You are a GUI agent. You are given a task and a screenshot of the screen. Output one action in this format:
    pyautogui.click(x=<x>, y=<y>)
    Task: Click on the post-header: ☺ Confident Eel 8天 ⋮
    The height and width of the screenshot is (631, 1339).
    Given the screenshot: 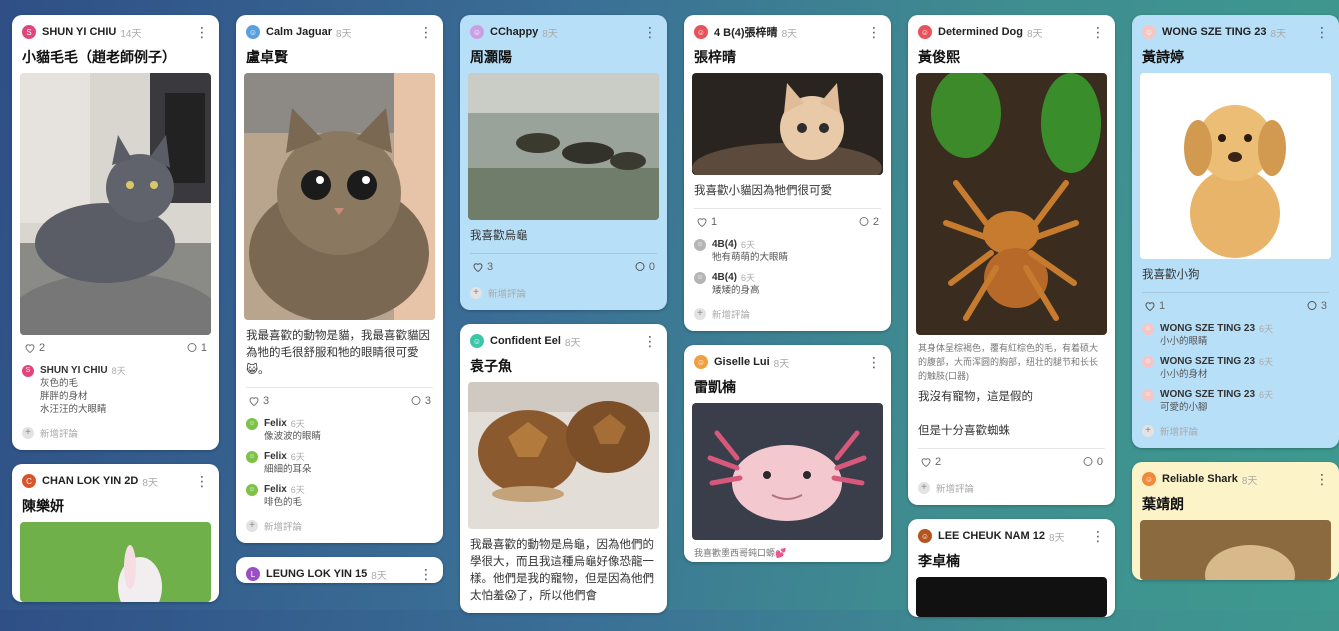 What is the action you would take?
    pyautogui.click(x=563, y=337)
    